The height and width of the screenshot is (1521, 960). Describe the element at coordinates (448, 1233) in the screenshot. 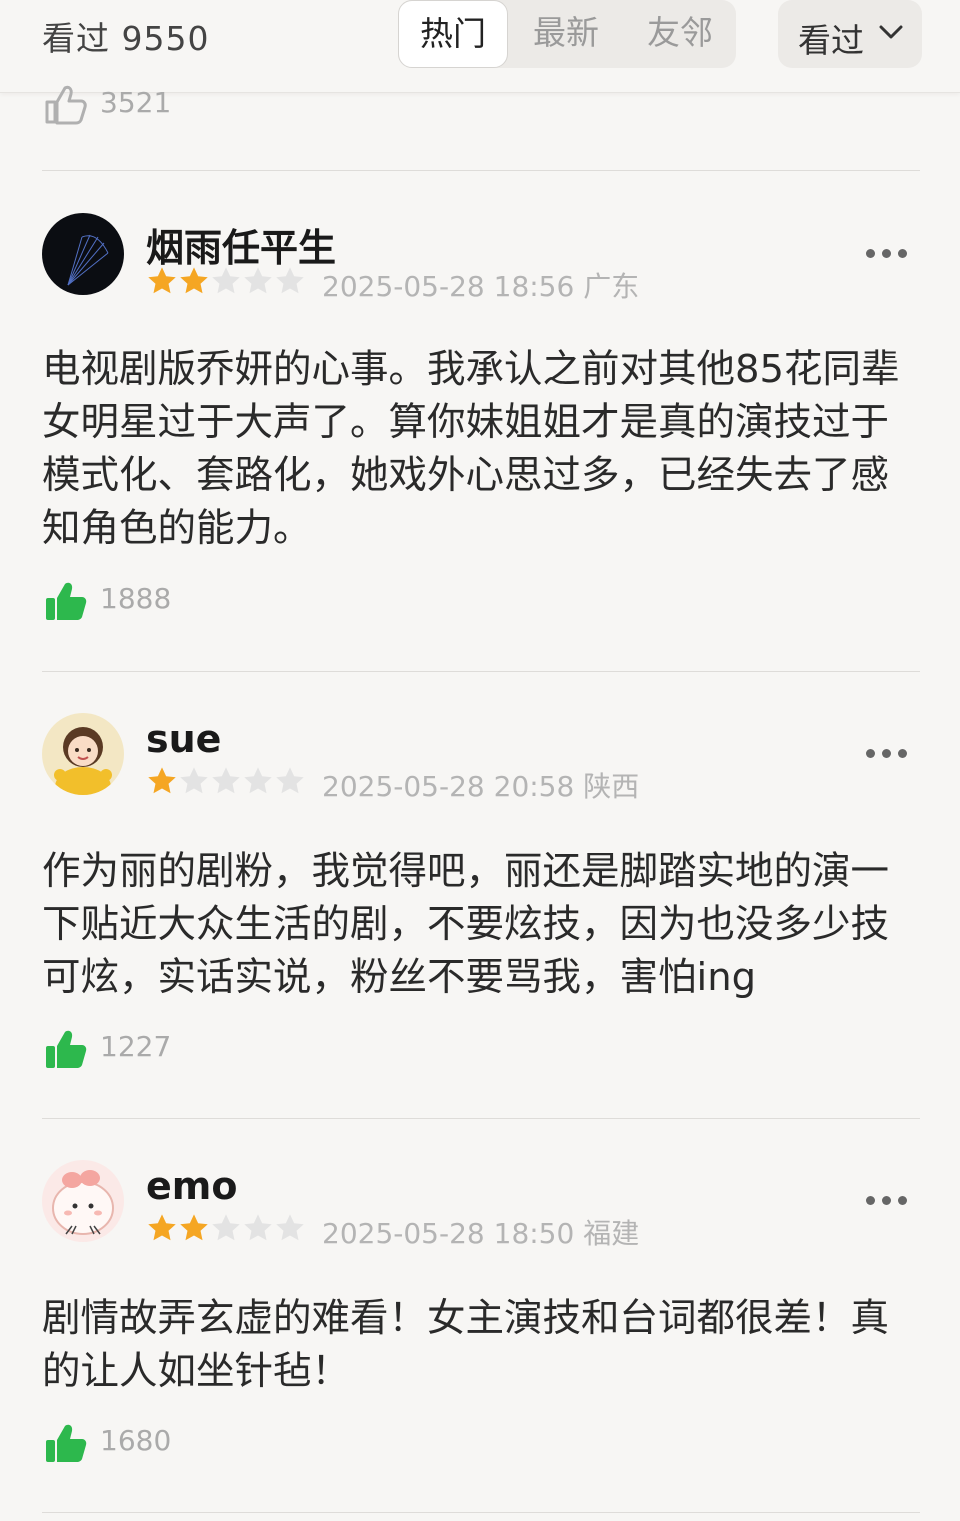

I see `review-datetime: 2025-05-28 18:50` at that location.